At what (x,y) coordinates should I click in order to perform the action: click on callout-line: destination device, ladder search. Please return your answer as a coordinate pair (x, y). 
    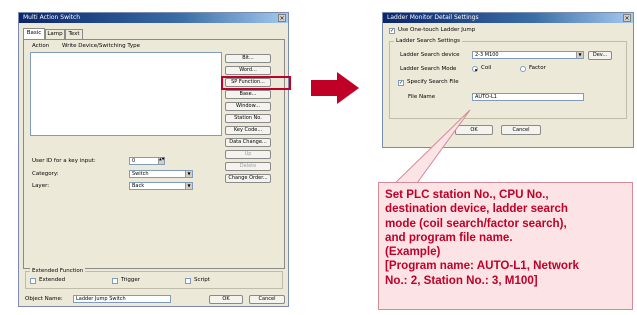
    Looking at the image, I should click on (476, 209).